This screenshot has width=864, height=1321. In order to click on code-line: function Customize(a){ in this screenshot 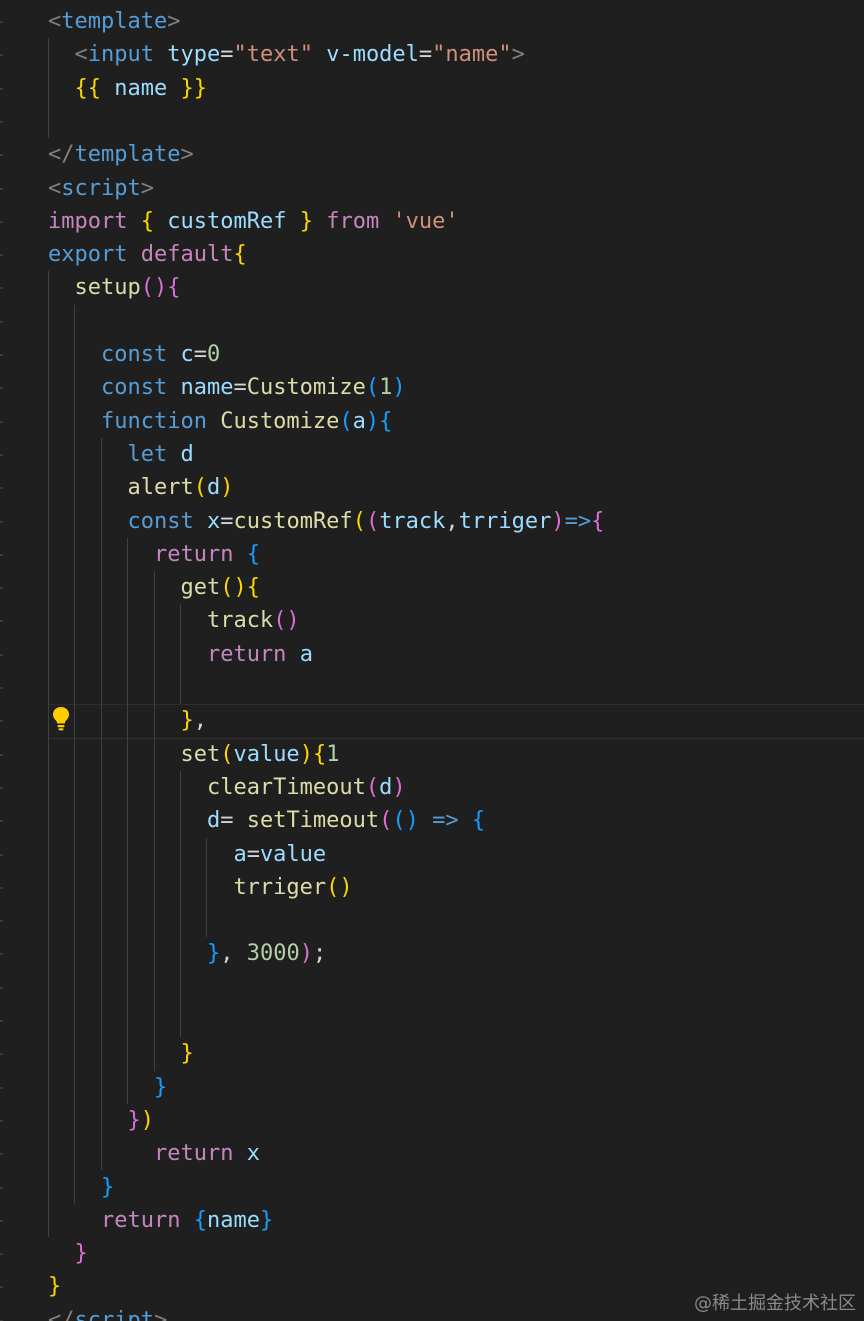, I will do `click(220, 421)`.